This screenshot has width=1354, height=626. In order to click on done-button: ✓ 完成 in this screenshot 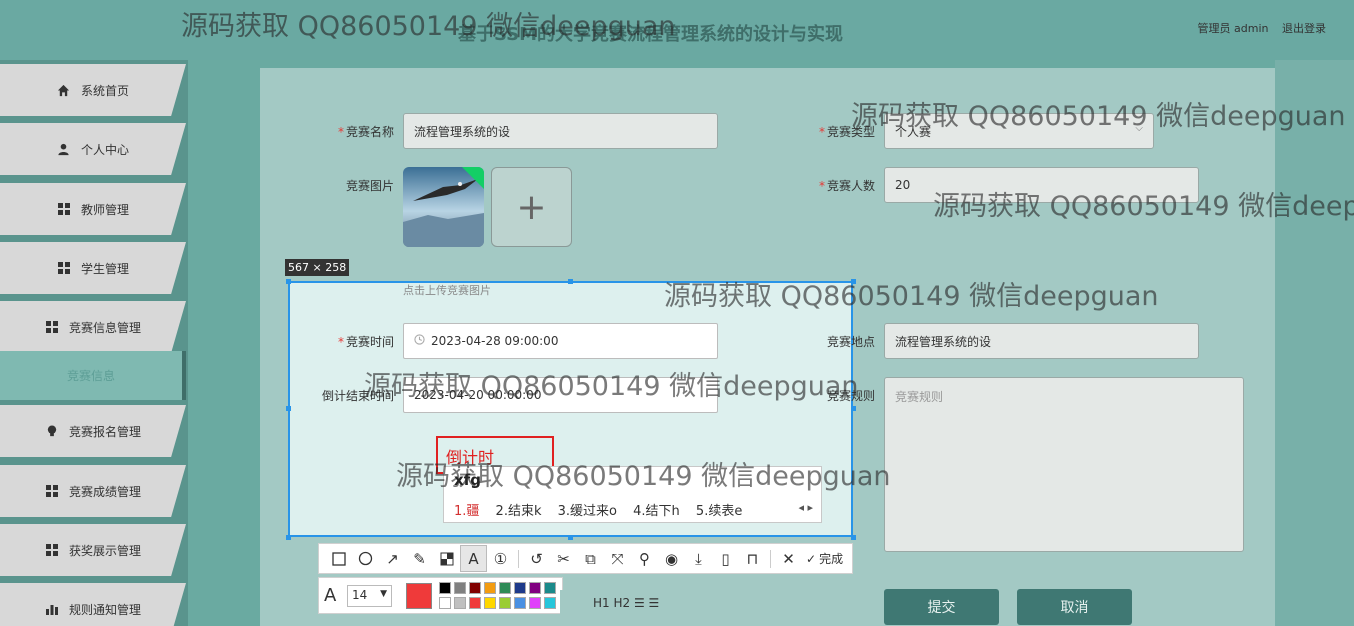, I will do `click(824, 558)`.